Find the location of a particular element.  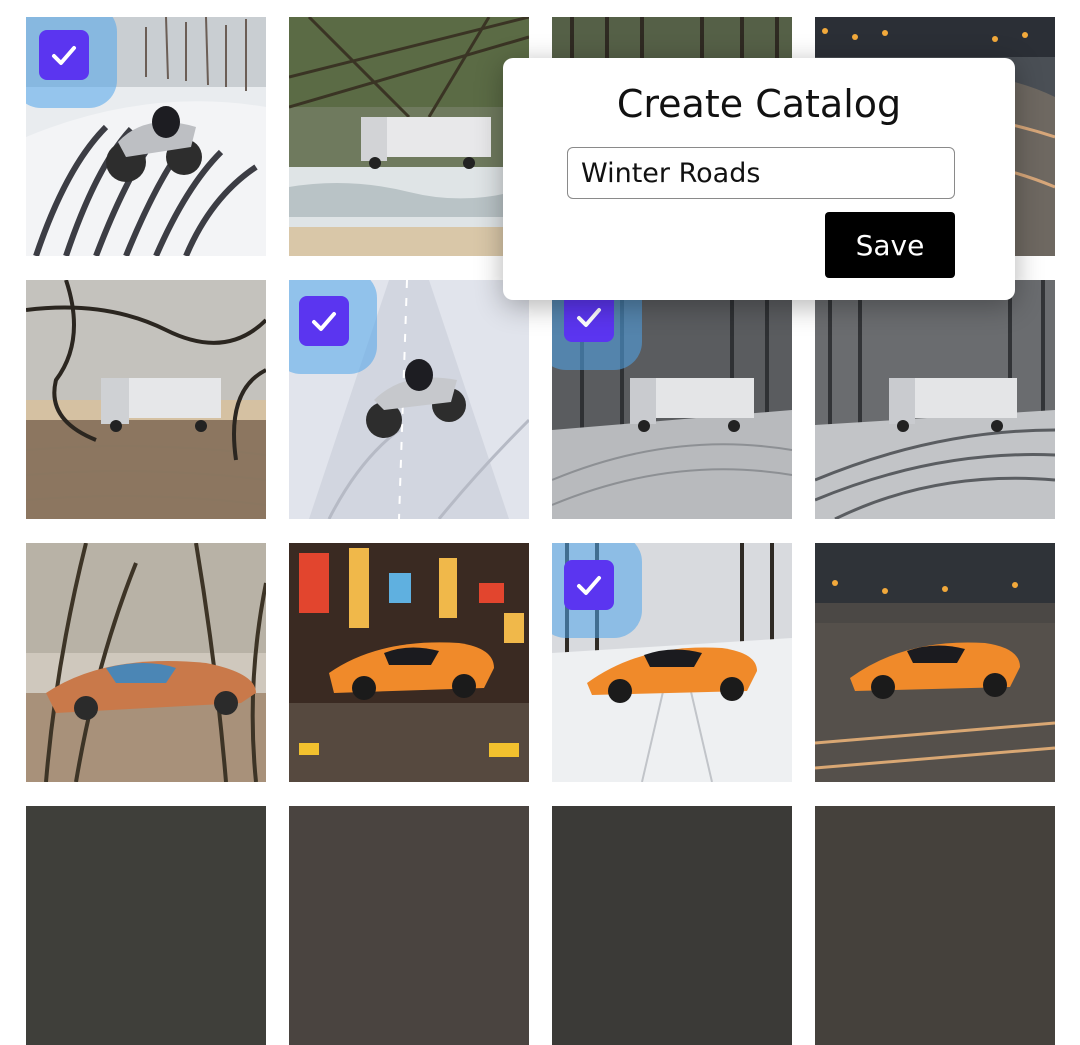

catalog-name-input is located at coordinates (761, 173).